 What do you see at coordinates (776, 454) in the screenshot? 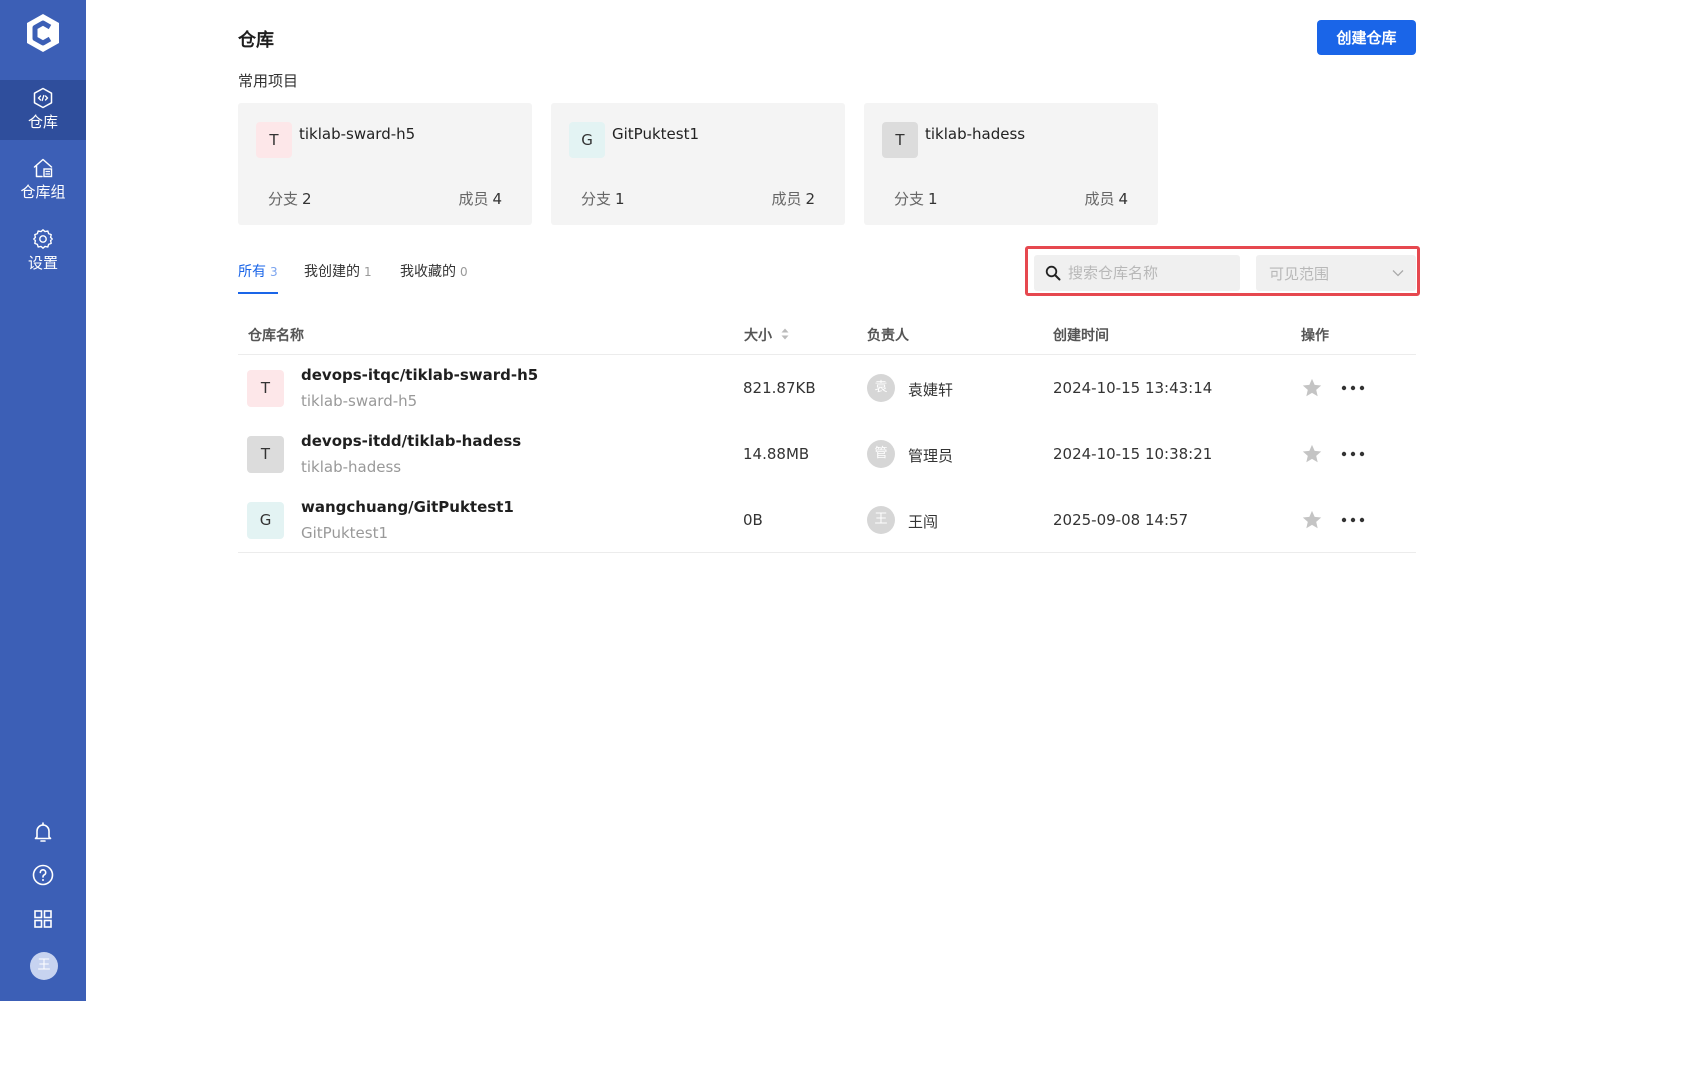
I see `repo-size: 14.88MB` at bounding box center [776, 454].